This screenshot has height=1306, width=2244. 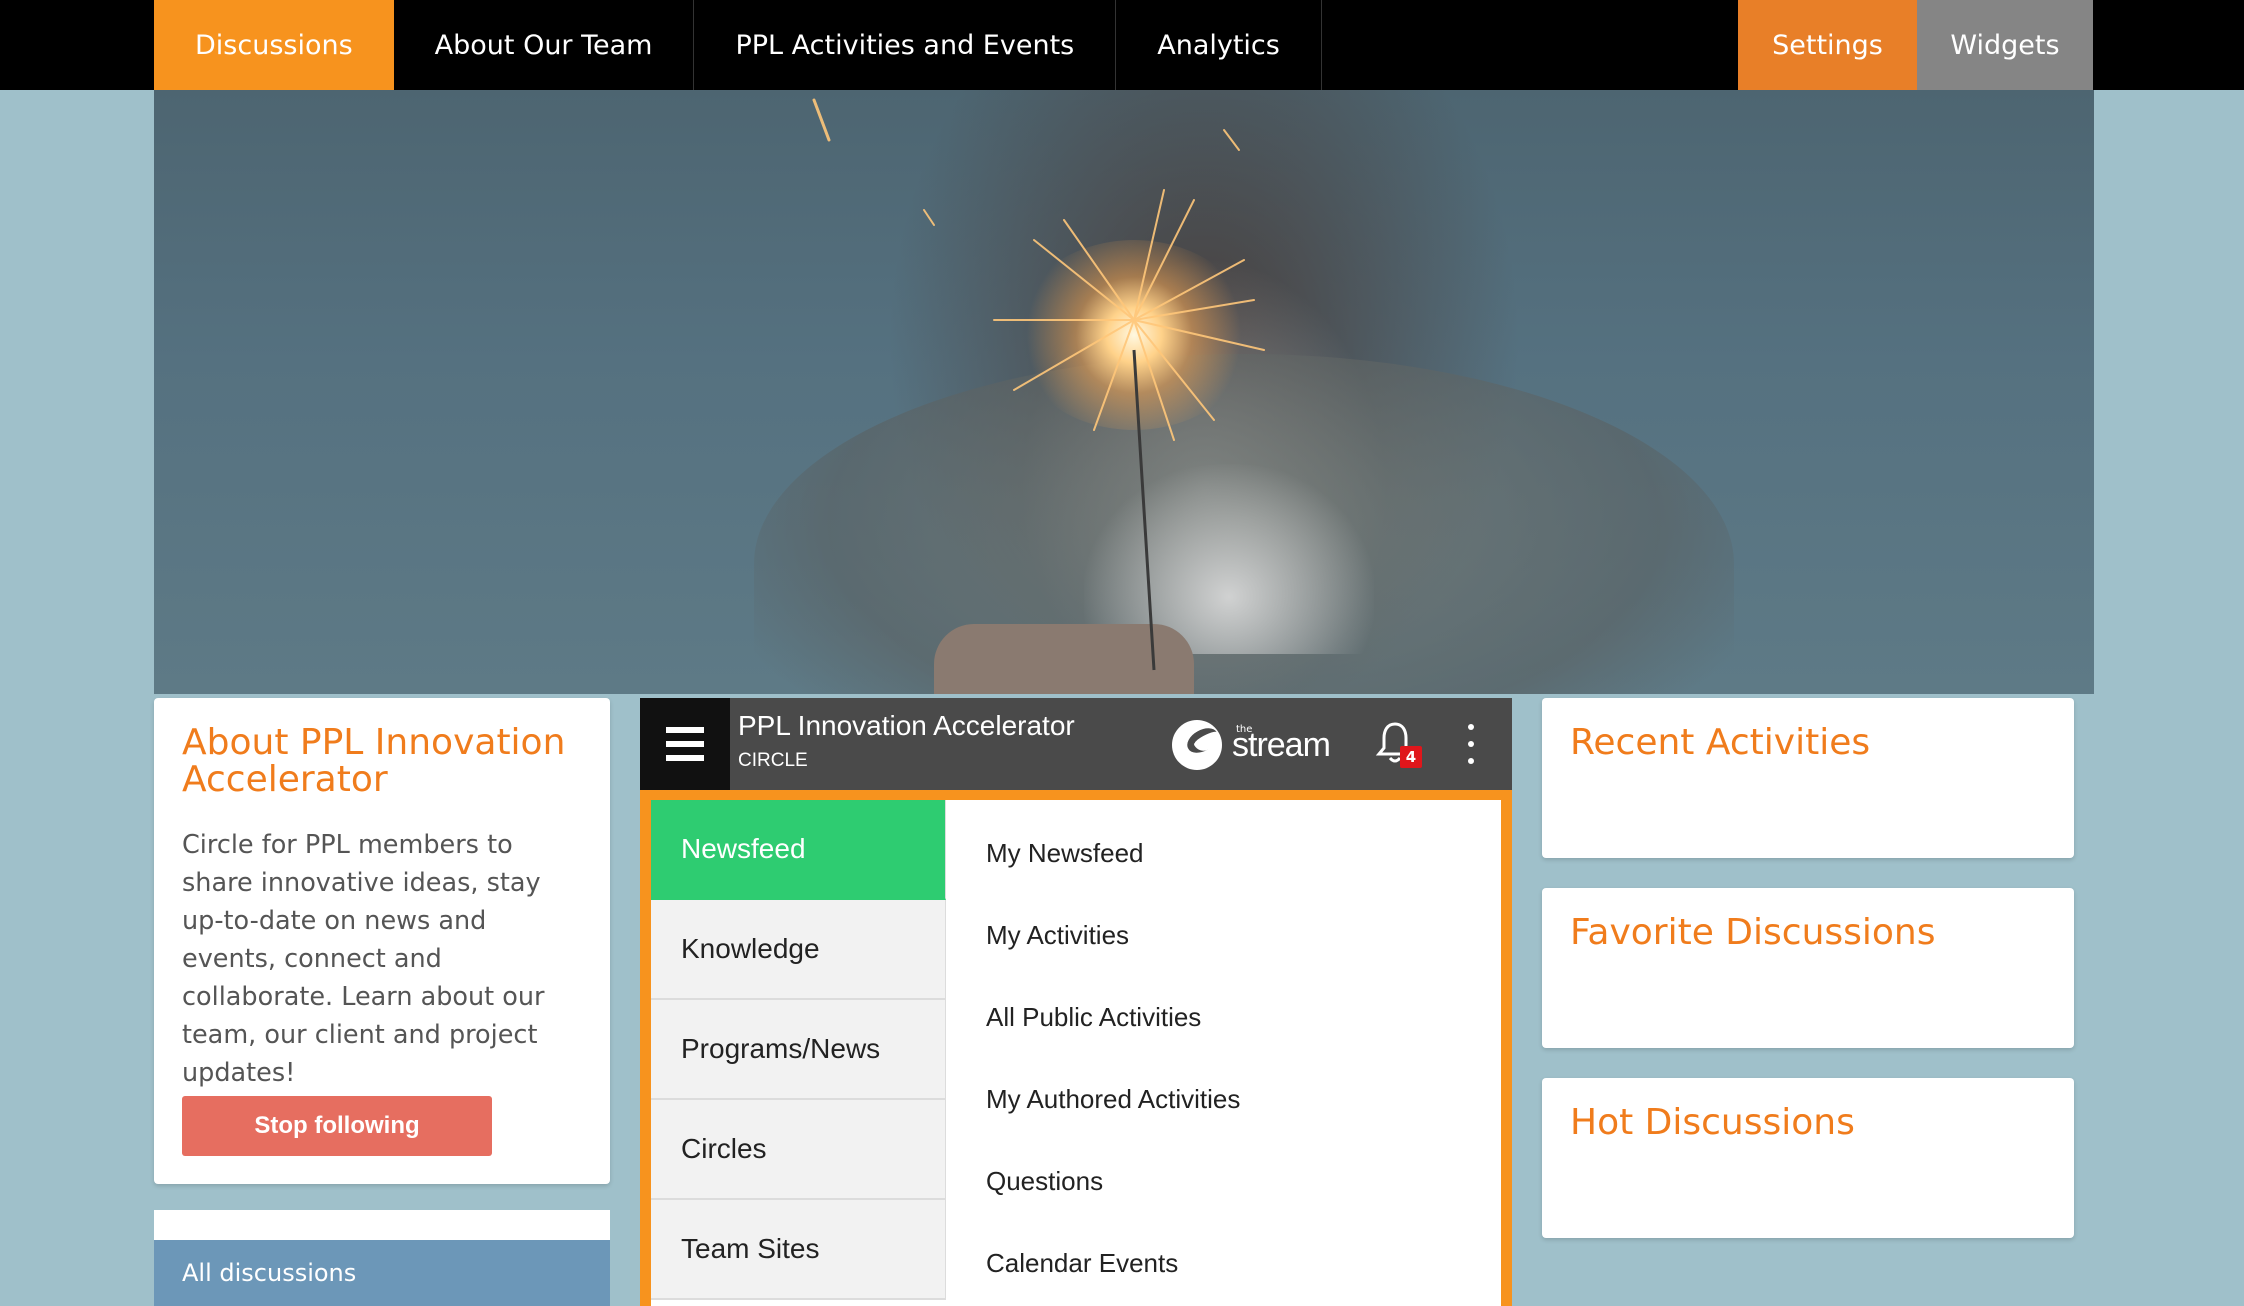 What do you see at coordinates (544, 45) in the screenshot?
I see `nav-tab-about-our-team: About Our Team` at bounding box center [544, 45].